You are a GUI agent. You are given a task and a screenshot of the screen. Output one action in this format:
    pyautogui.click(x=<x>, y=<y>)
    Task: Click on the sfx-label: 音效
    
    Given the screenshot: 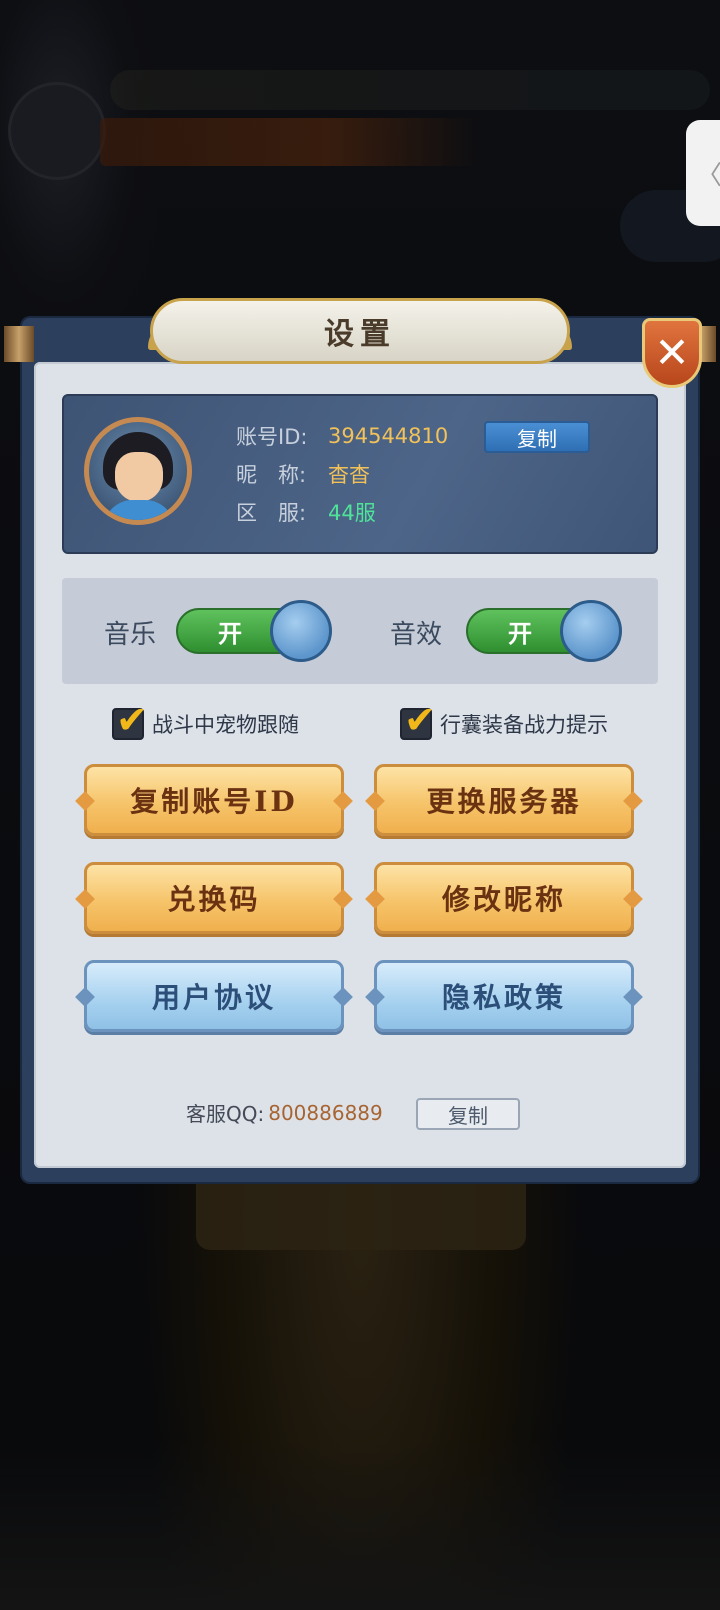 What is the action you would take?
    pyautogui.click(x=416, y=635)
    